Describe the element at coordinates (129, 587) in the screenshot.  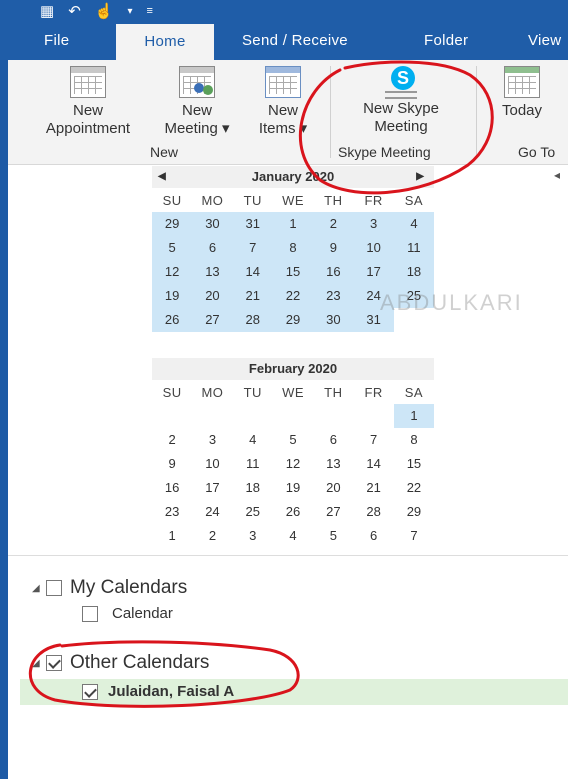
I see `folder-group-label: My Calendars` at that location.